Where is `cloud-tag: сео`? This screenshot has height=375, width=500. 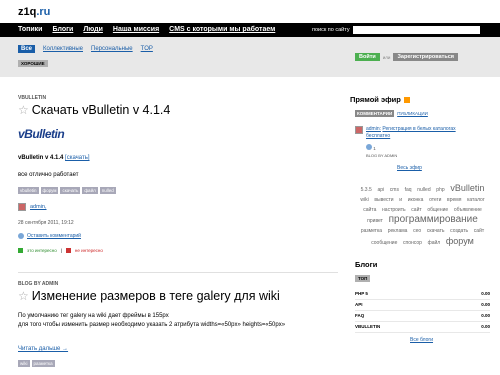 cloud-tag: сео is located at coordinates (417, 231).